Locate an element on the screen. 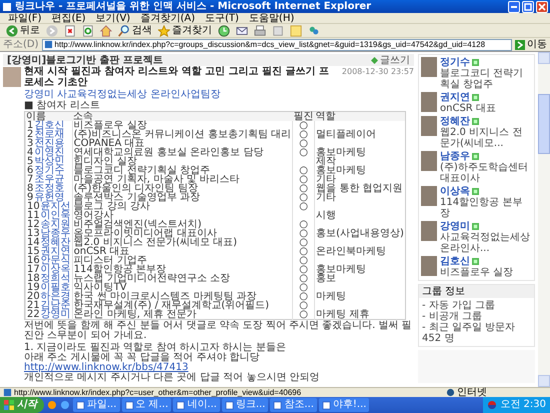  history-icon is located at coordinates (224, 30).